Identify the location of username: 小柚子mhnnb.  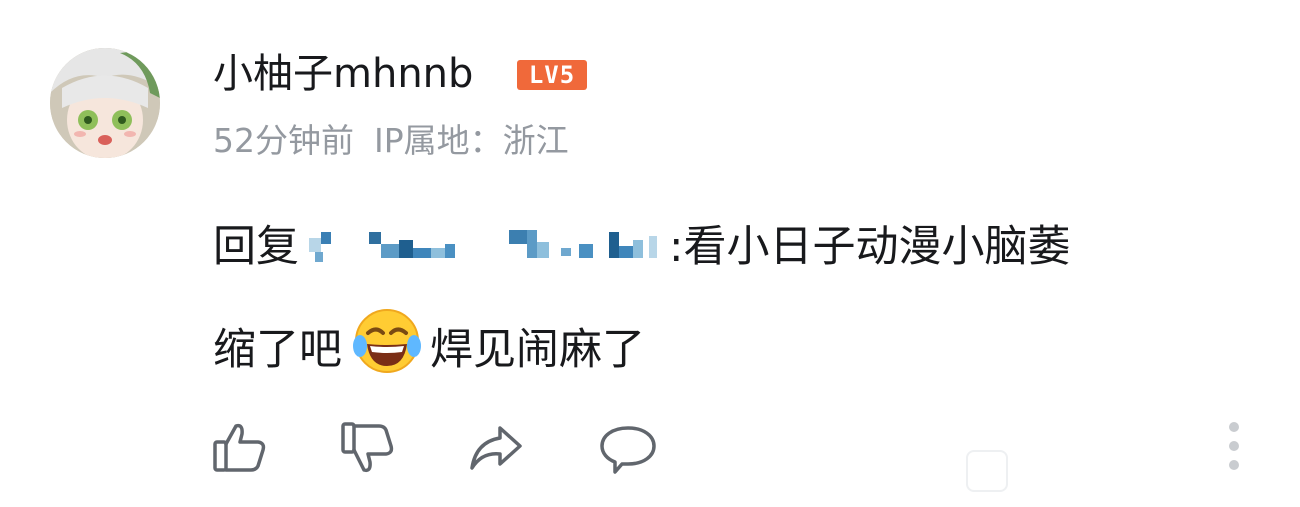
(343, 74).